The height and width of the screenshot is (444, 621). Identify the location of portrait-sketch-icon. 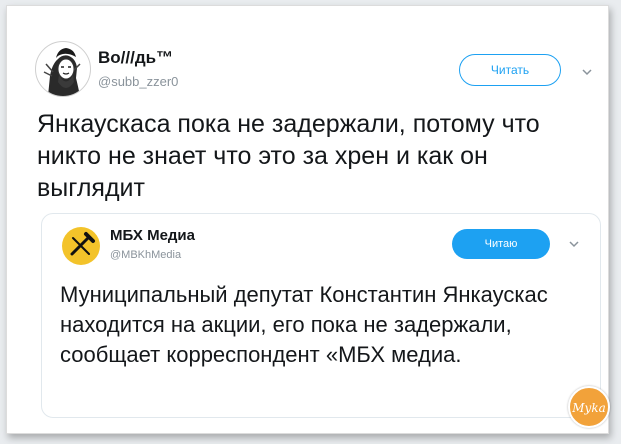
(62, 72).